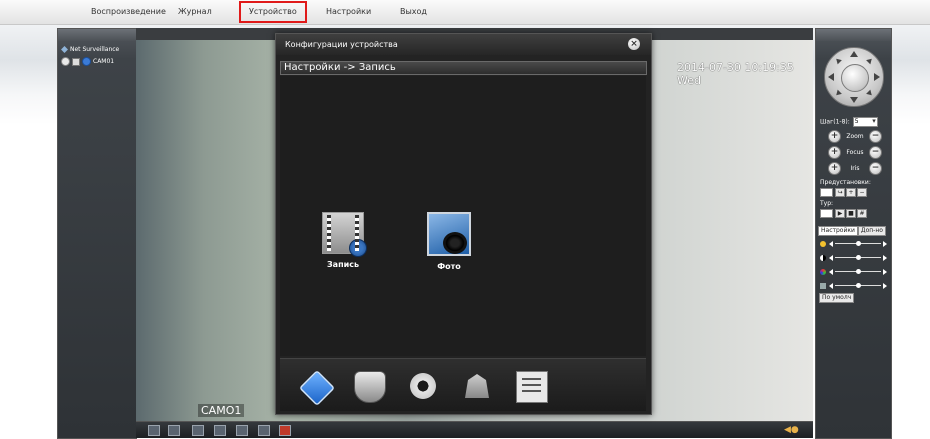  What do you see at coordinates (285, 430) in the screenshot?
I see `record-icon` at bounding box center [285, 430].